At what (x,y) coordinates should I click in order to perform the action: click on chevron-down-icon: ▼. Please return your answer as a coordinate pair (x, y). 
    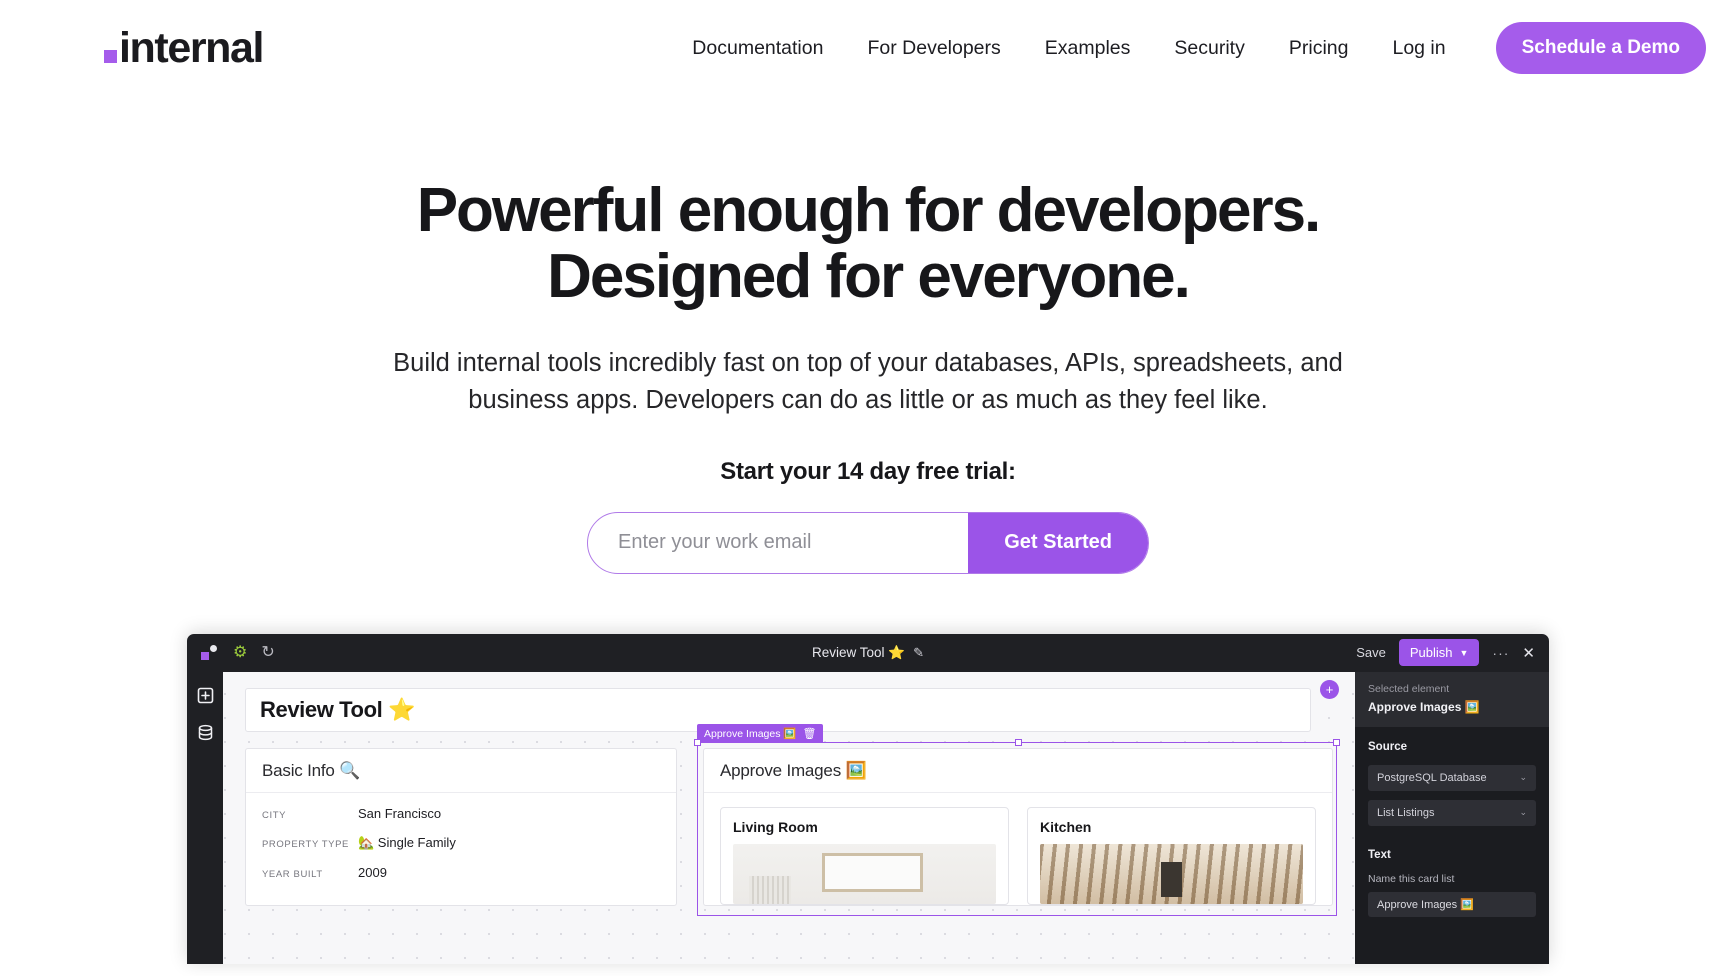
    Looking at the image, I should click on (1464, 652).